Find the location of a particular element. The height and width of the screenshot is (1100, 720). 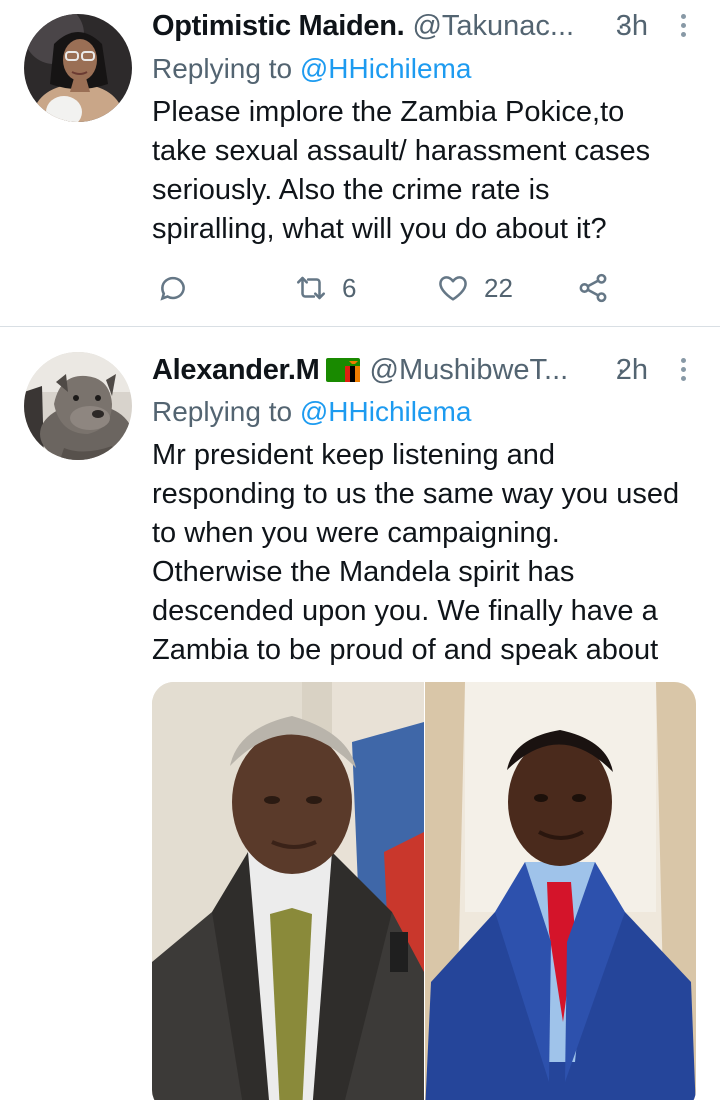

tweet-text-line: Please implore the Zambia Pokice,to is located at coordinates (388, 112).